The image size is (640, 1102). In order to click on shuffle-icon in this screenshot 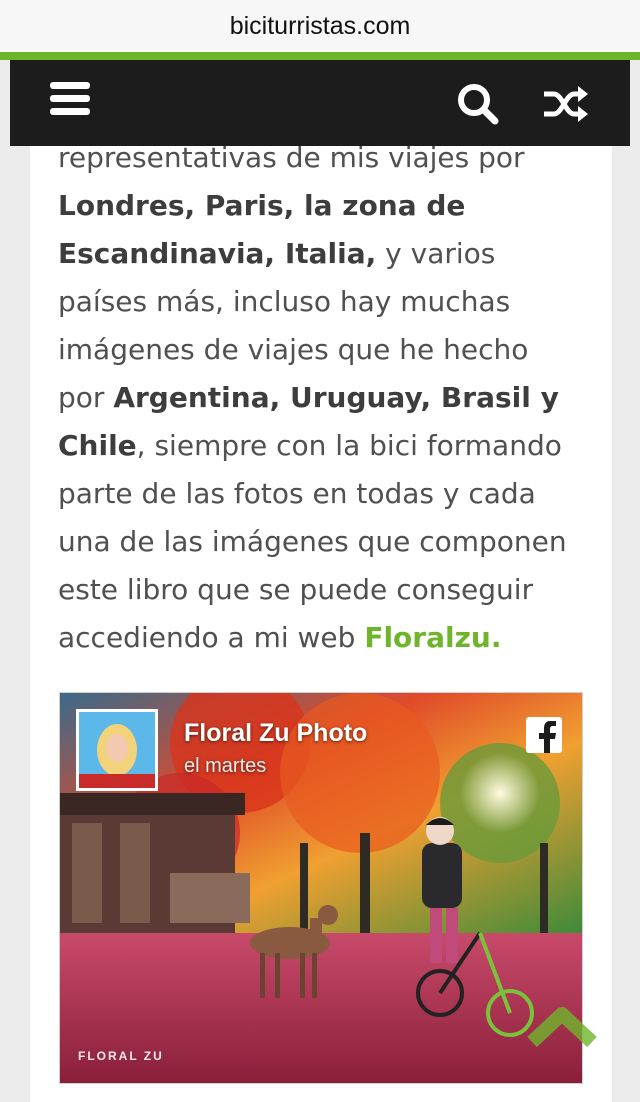, I will do `click(566, 104)`.